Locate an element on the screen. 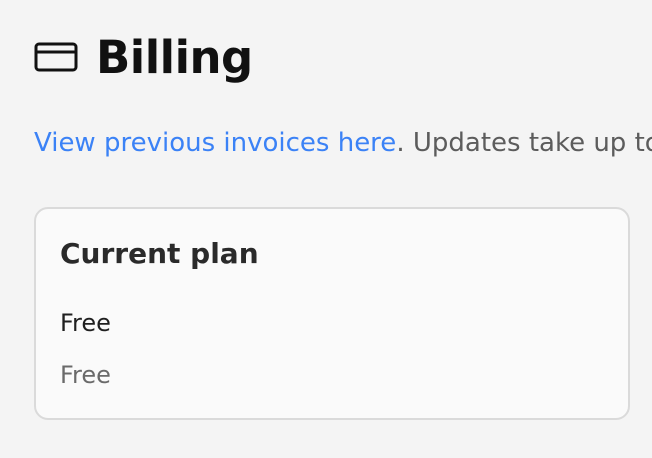 This screenshot has width=652, height=458. plan-name: Free is located at coordinates (85, 323).